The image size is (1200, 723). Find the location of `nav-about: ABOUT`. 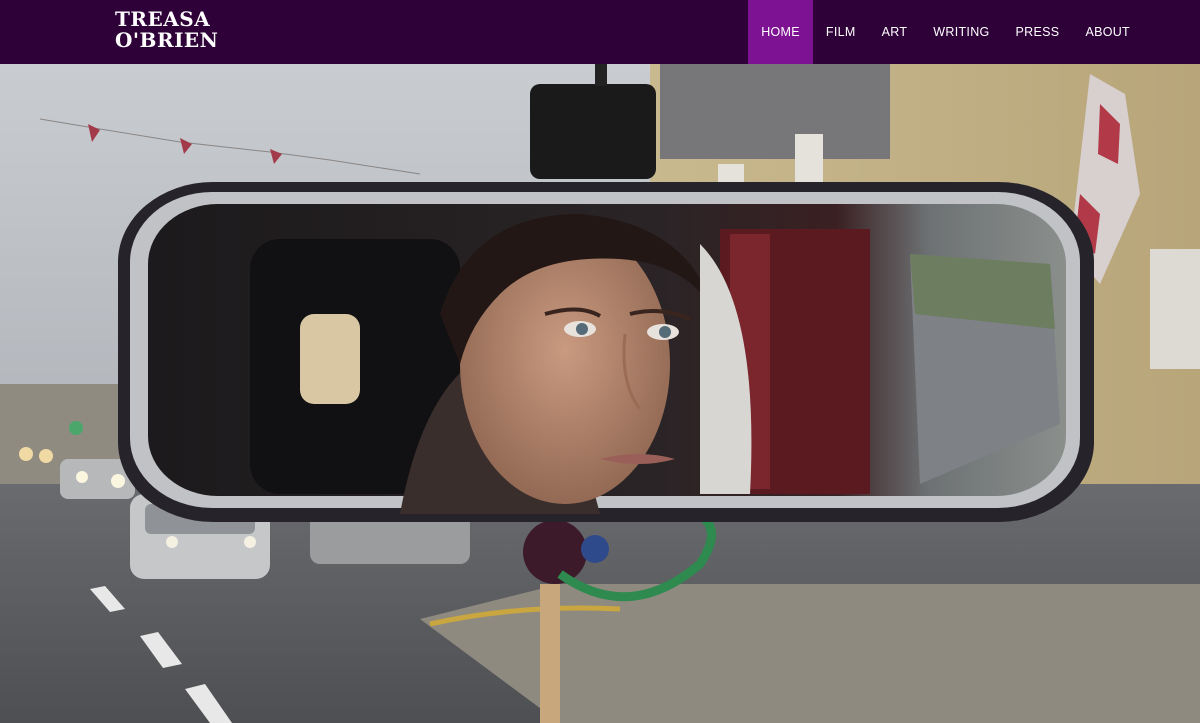

nav-about: ABOUT is located at coordinates (1107, 32).